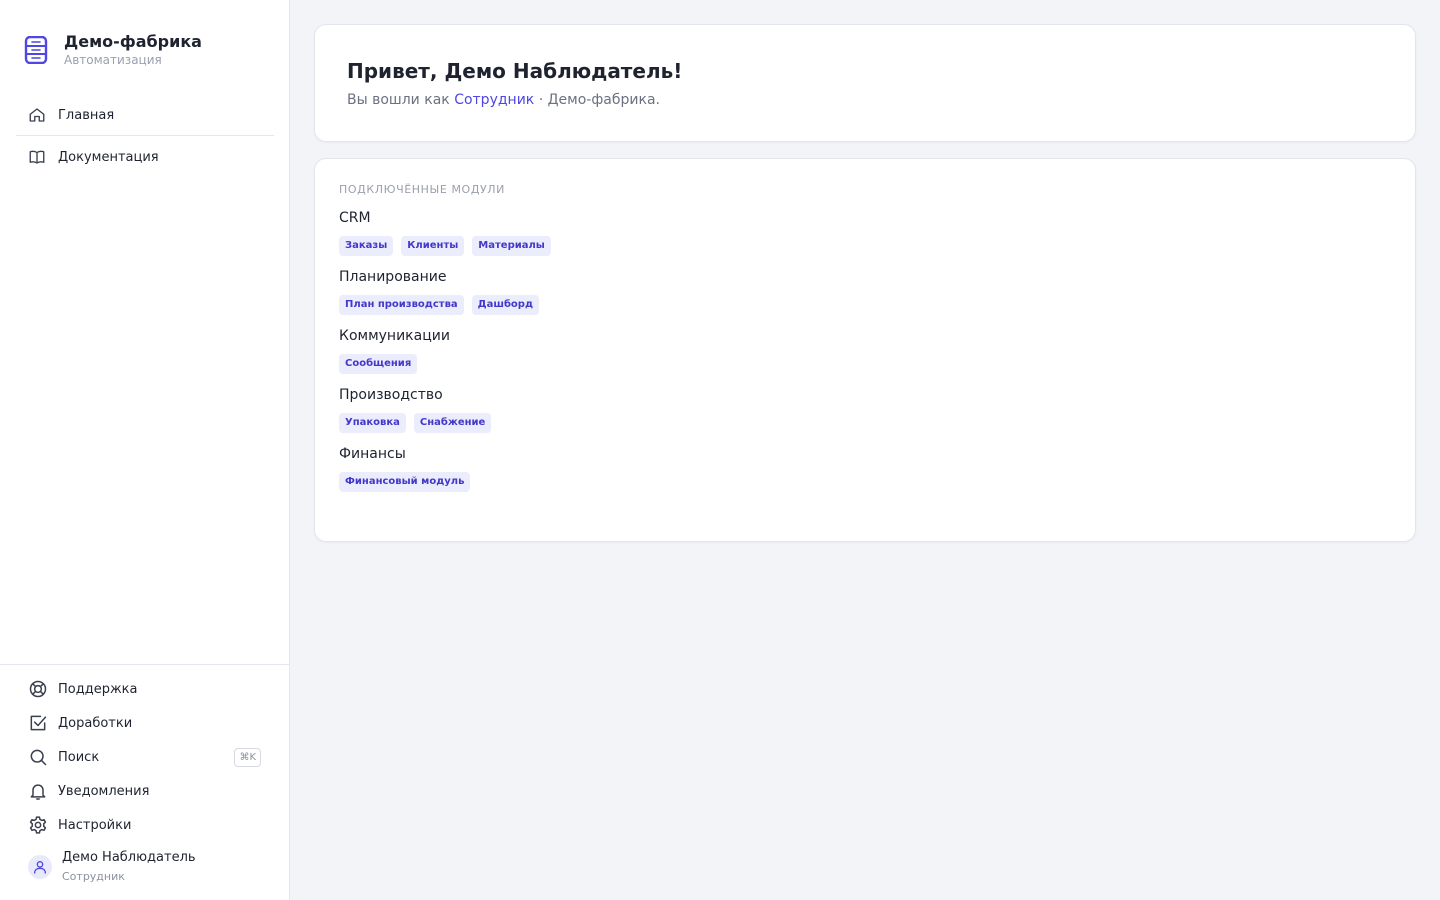 Image resolution: width=1440 pixels, height=900 pixels. What do you see at coordinates (401, 100) in the screenshot?
I see `greeting-prefix: Вы вошли как` at bounding box center [401, 100].